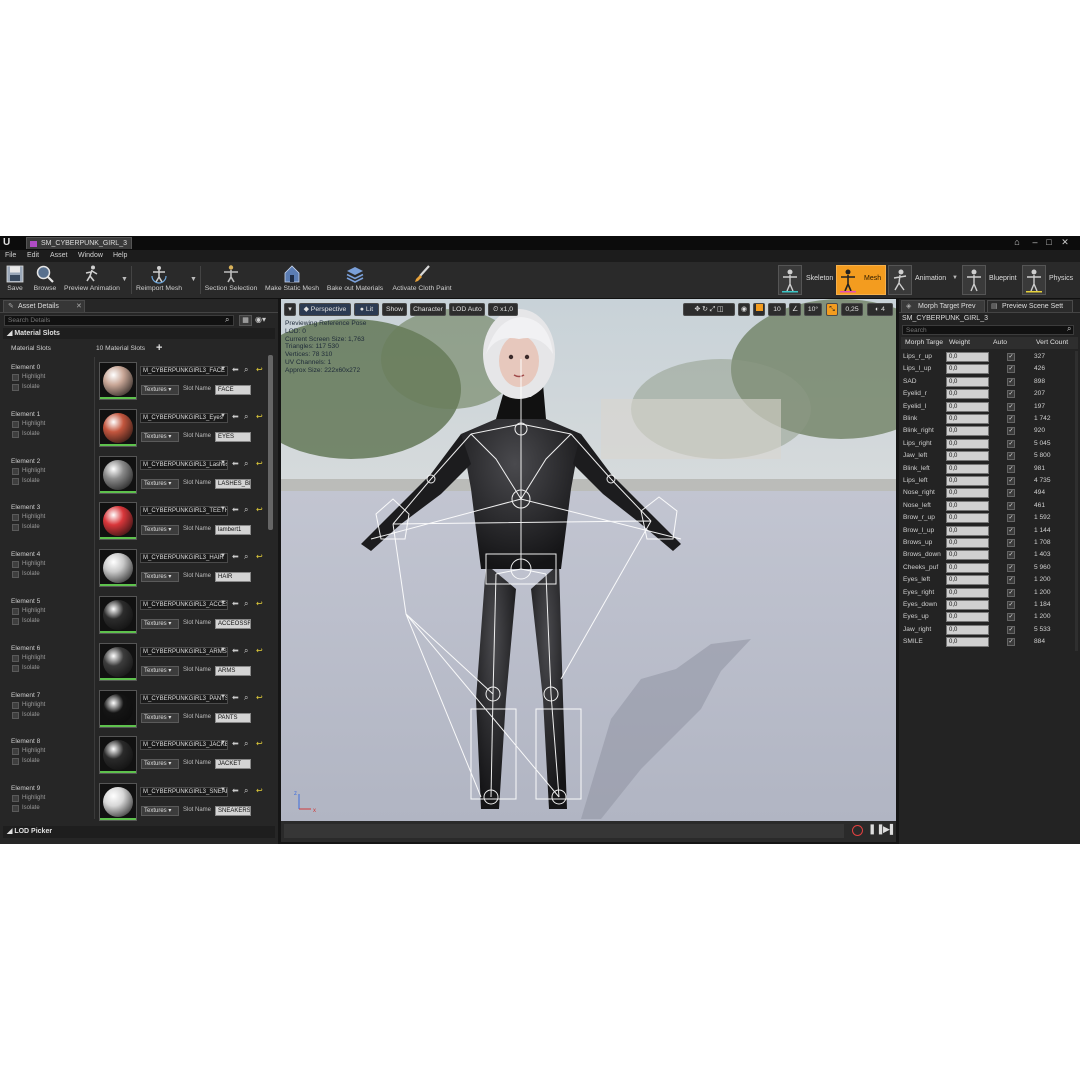 Image resolution: width=1080 pixels, height=1080 pixels. Describe the element at coordinates (184, 698) in the screenshot. I see `material-asset-dropdown: M_CYBERPUNKGIRL3_PANTS` at that location.